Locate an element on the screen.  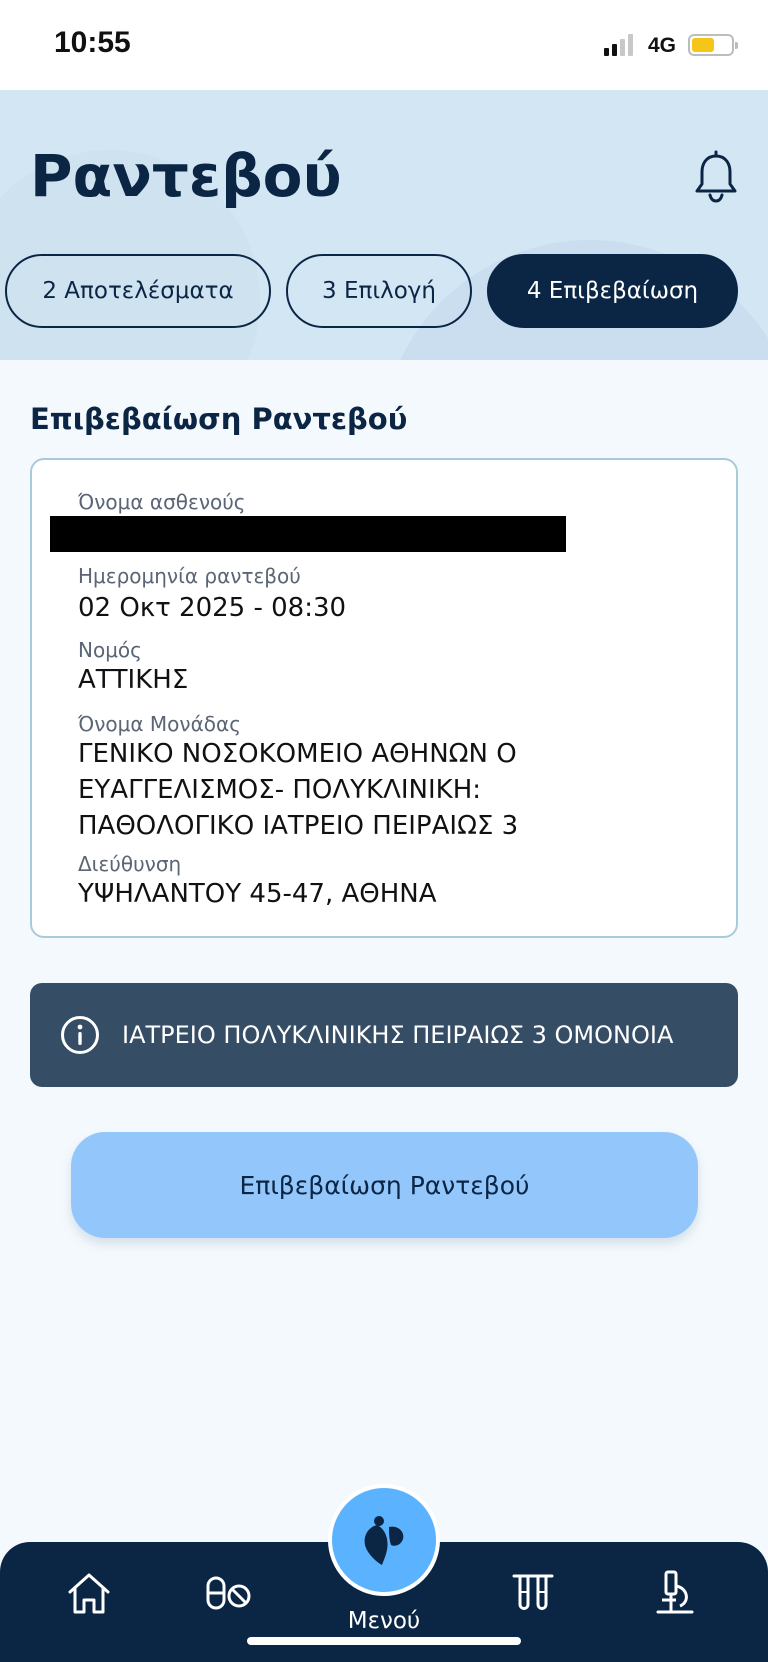
bell-icon is located at coordinates (716, 177).